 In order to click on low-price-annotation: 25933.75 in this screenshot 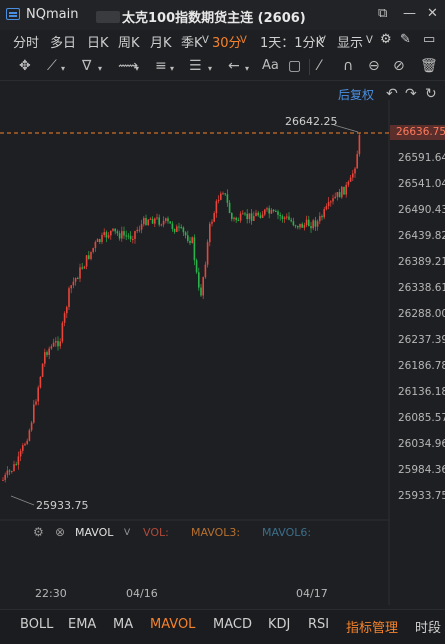, I will do `click(62, 505)`.